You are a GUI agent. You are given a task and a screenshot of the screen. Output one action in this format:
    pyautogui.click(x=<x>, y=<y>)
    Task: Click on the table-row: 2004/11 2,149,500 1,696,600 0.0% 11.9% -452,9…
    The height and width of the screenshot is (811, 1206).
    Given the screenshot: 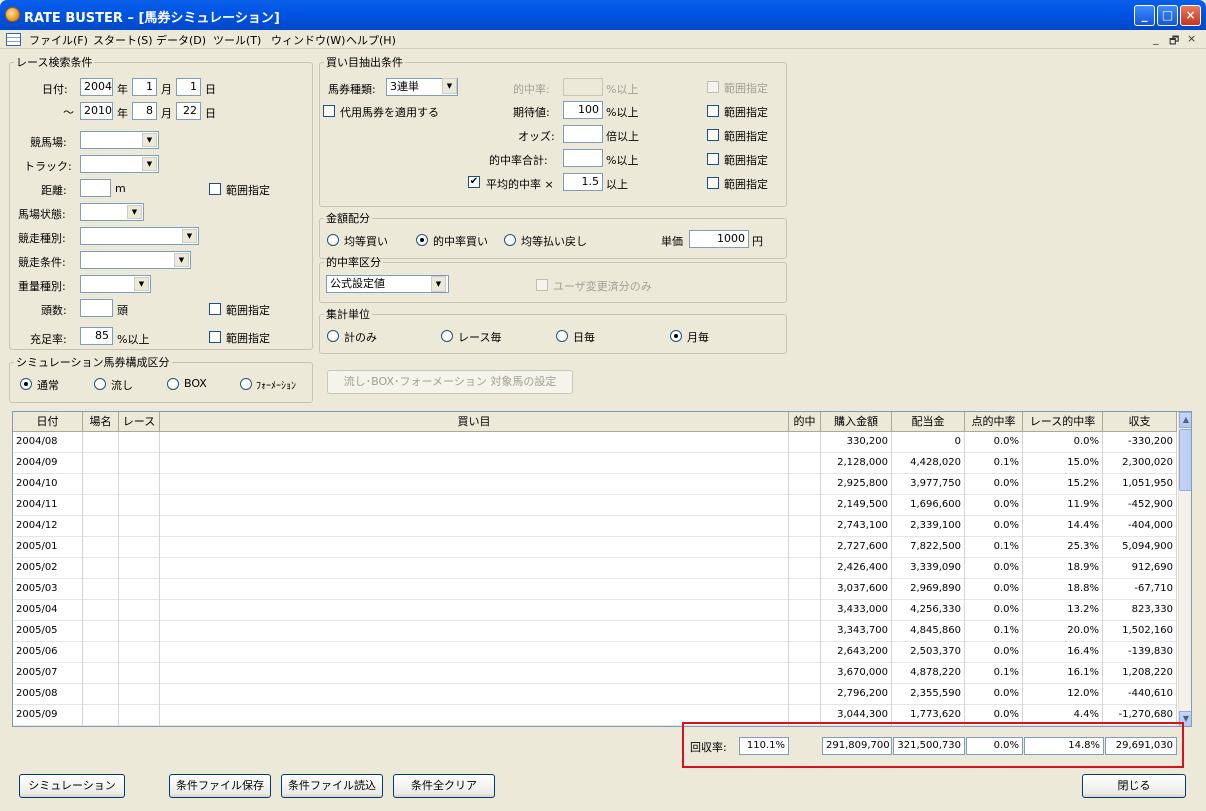 What is the action you would take?
    pyautogui.click(x=595, y=505)
    